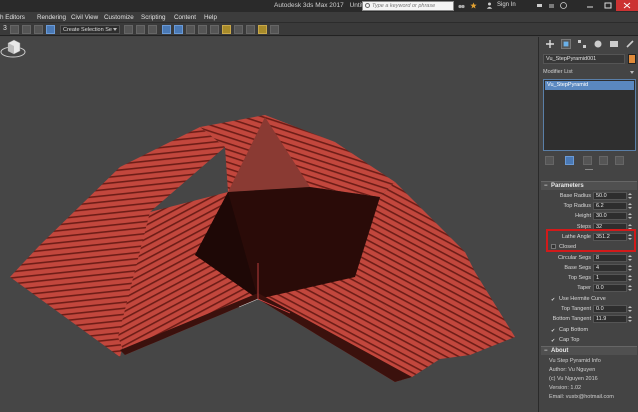 The height and width of the screenshot is (412, 638). Describe the element at coordinates (274, 29) in the screenshot. I see `a360-icon` at that location.